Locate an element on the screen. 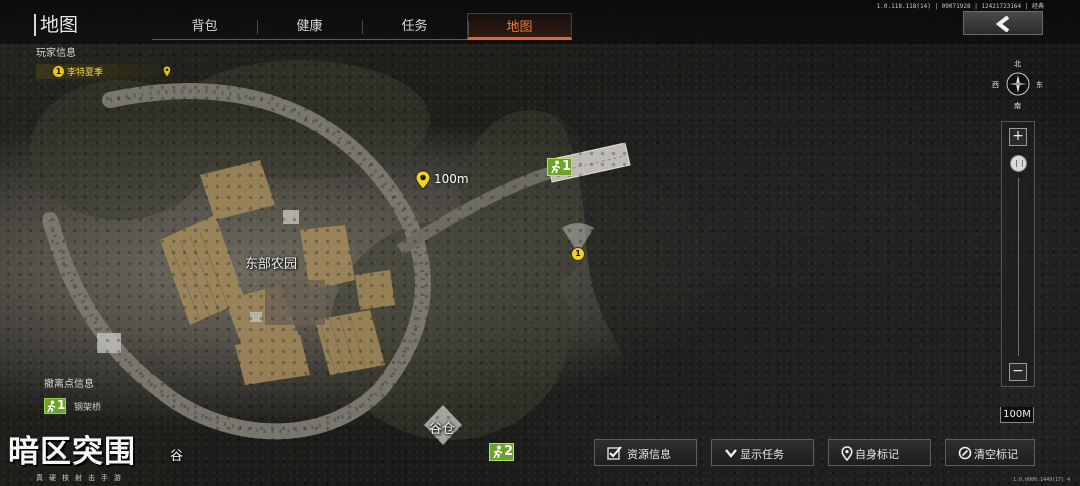  exit-badge: 1 is located at coordinates (55, 406).